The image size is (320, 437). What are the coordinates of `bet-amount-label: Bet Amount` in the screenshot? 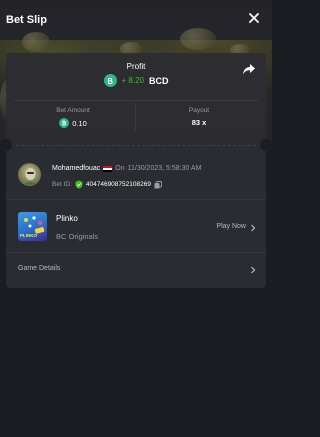 It's located at (73, 110).